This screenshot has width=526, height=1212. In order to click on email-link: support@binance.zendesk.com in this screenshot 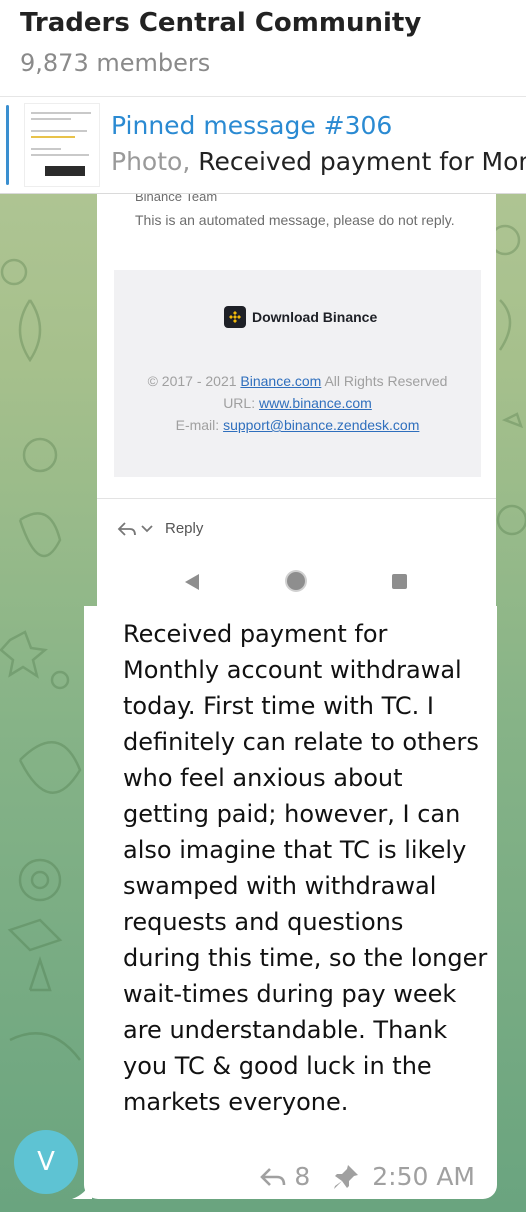, I will do `click(321, 425)`.